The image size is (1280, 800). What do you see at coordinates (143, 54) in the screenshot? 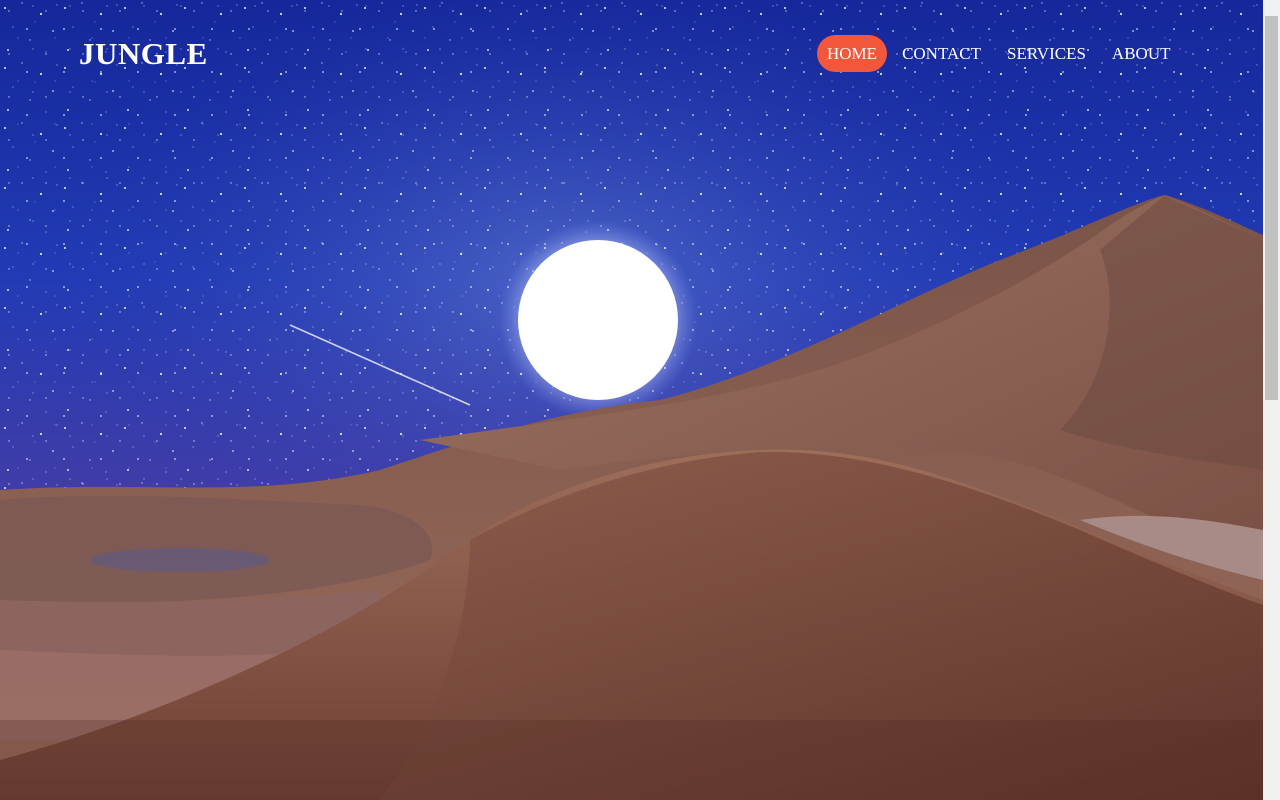
I see `site-logo: JUNGLE` at bounding box center [143, 54].